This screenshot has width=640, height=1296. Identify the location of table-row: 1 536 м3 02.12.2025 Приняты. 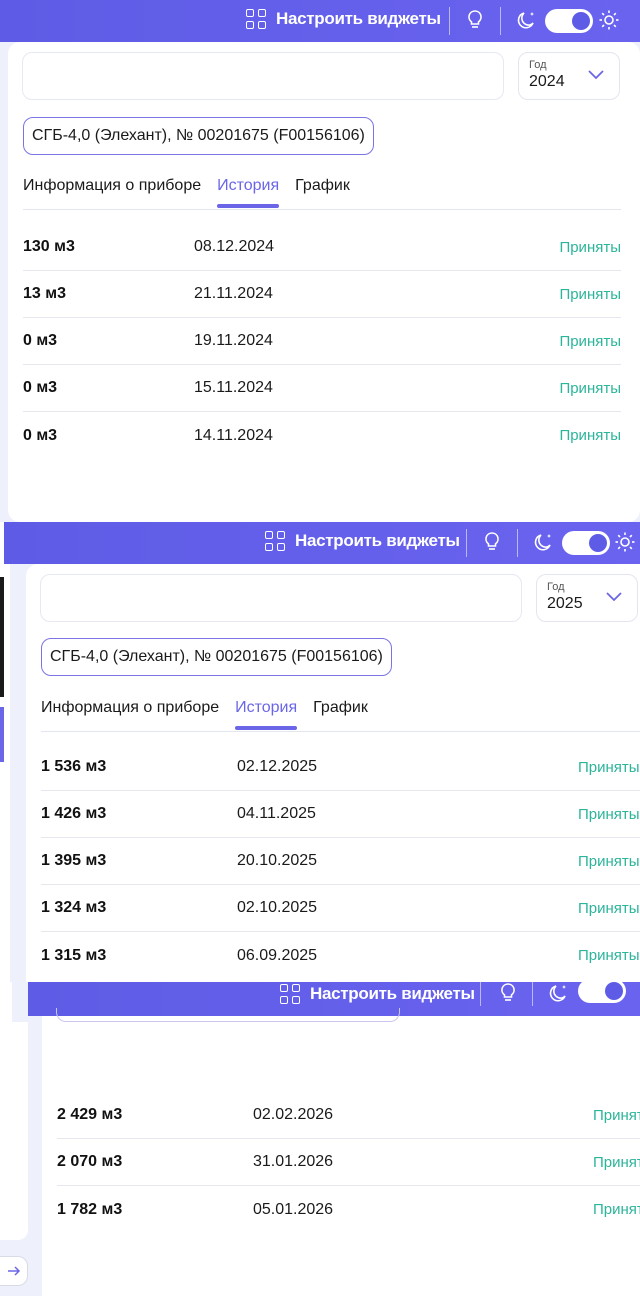
(340, 767).